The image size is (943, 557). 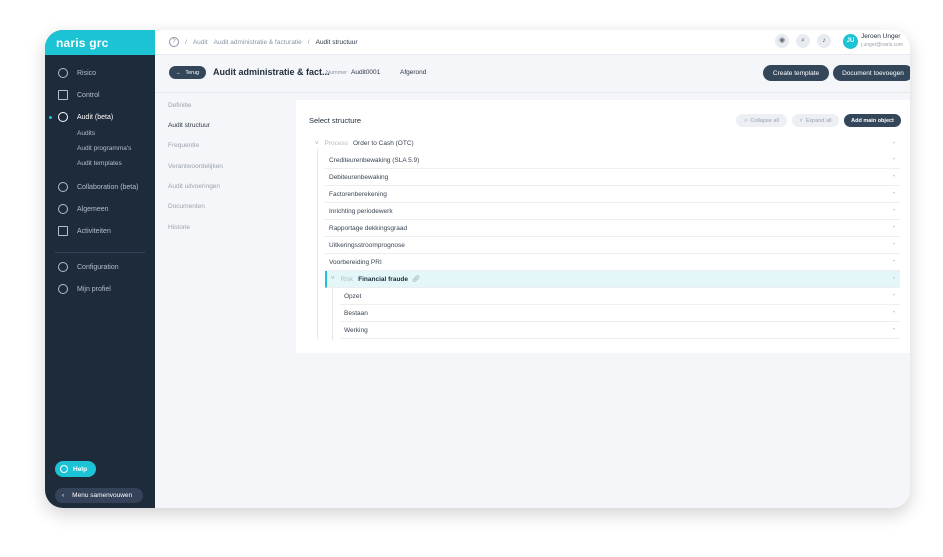 I want to click on gear-icon, so click(x=63, y=267).